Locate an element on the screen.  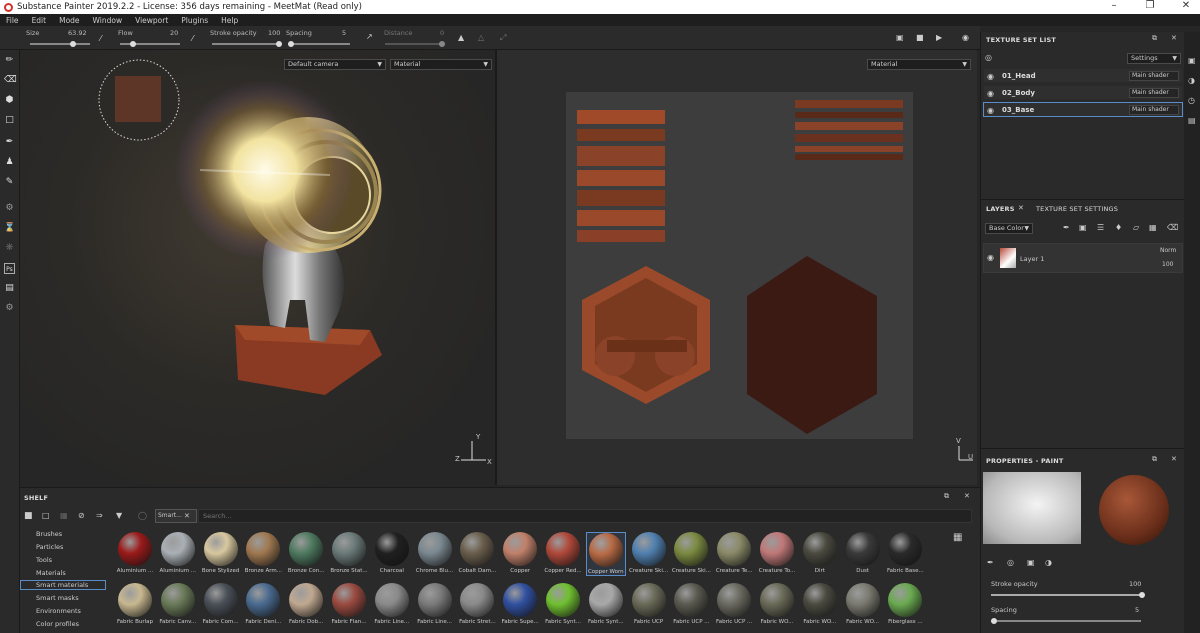
menu-help: Help is located at coordinates (229, 20).